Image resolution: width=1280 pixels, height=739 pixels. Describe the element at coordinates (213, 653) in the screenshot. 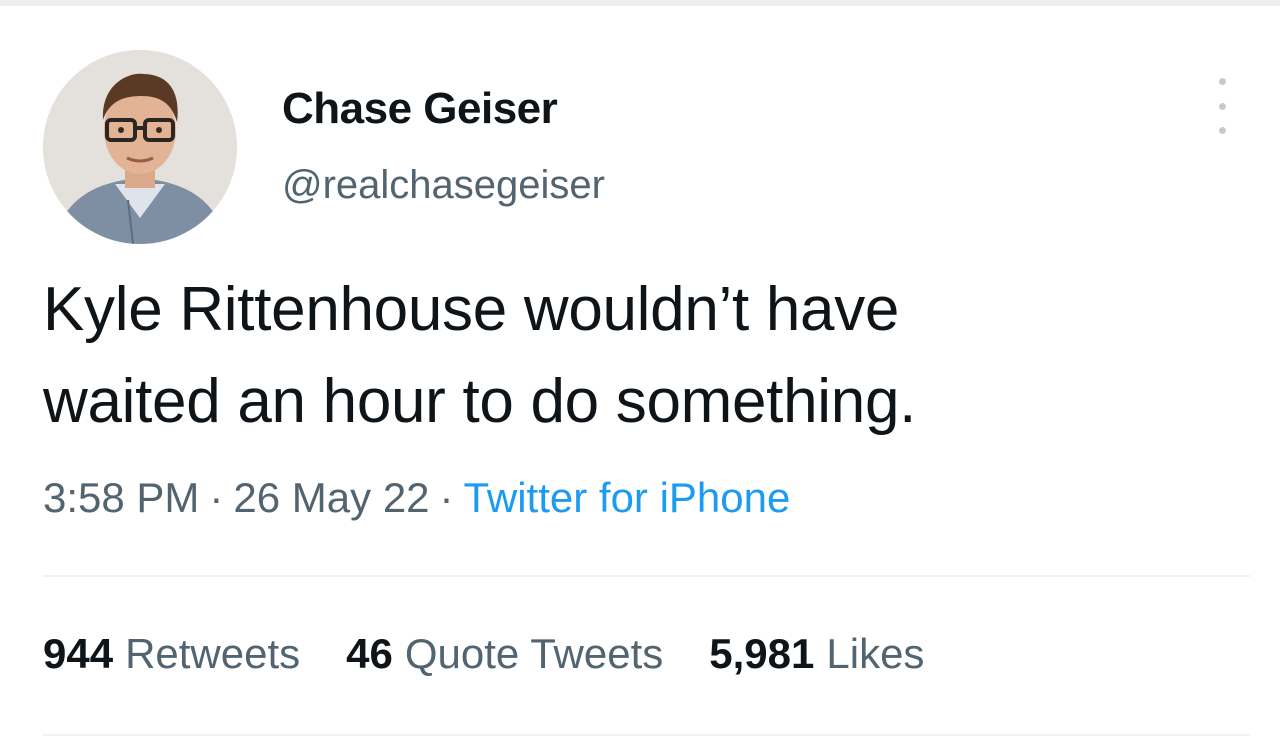

I see `retweets-label: Retweets` at that location.